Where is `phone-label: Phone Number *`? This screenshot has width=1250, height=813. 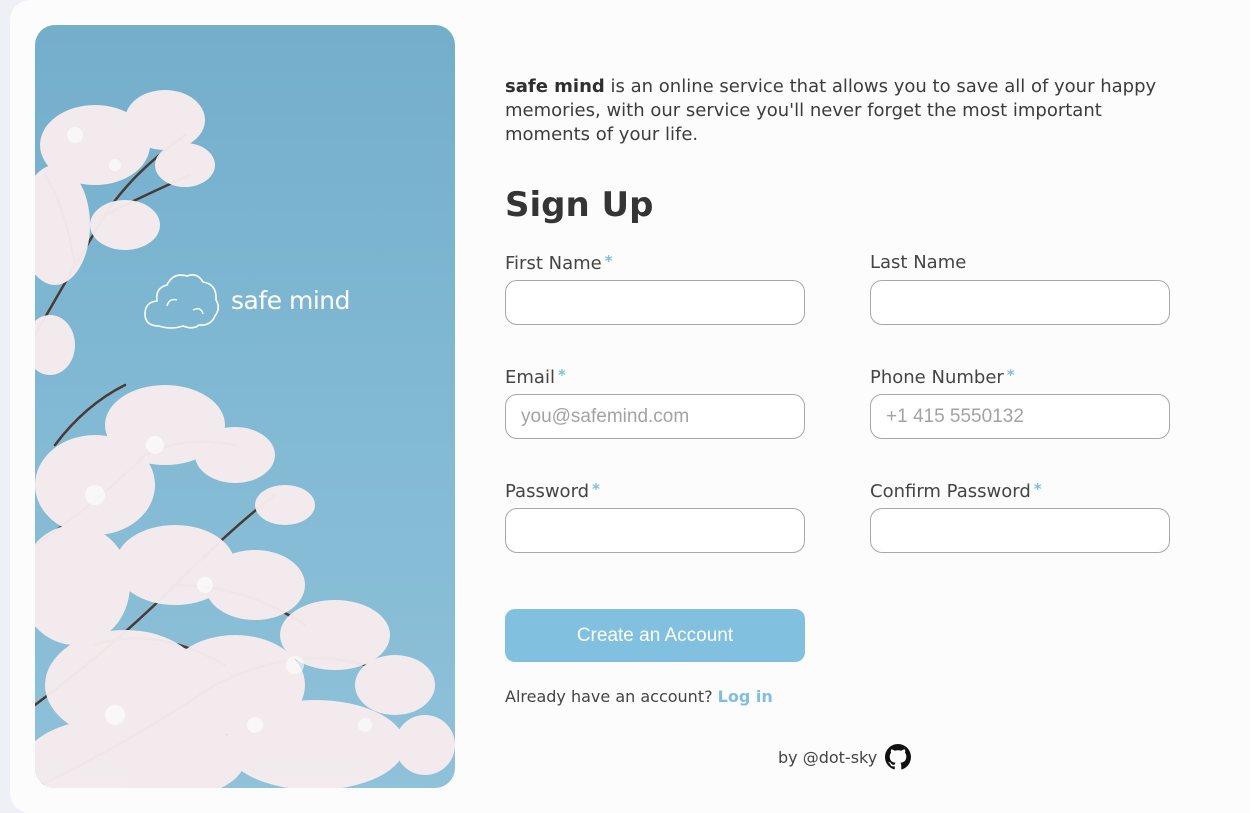
phone-label: Phone Number * is located at coordinates (1020, 380).